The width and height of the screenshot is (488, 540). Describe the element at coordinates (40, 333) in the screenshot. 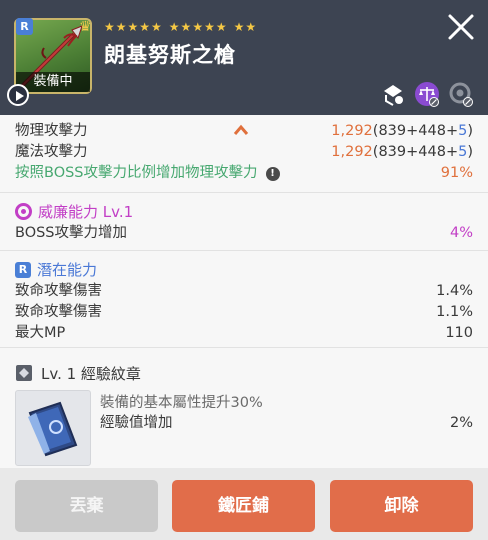

I see `stat-label: 最大MP` at that location.